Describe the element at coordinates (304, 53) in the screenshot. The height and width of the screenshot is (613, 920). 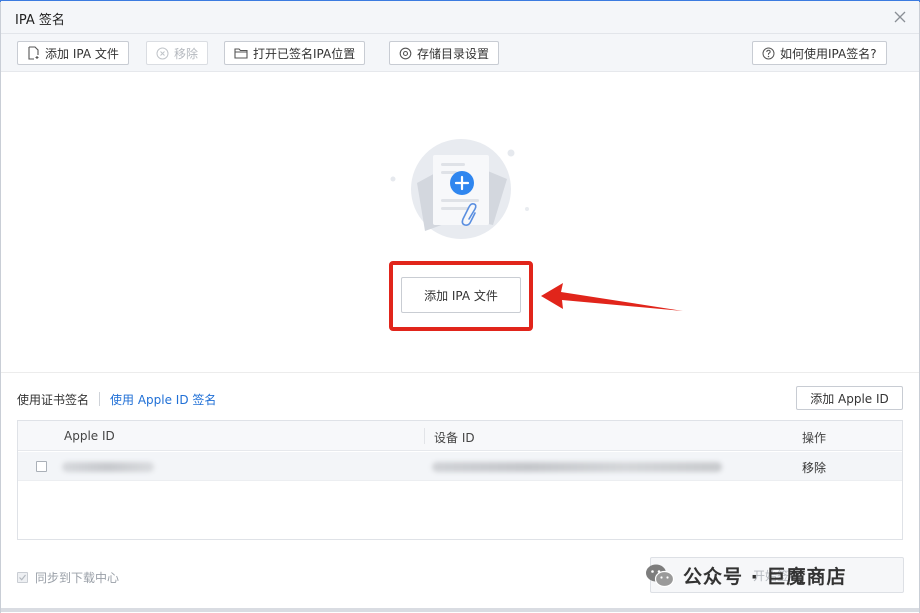
I see `open-signed-location-label: 打开已签名IPA位置` at that location.